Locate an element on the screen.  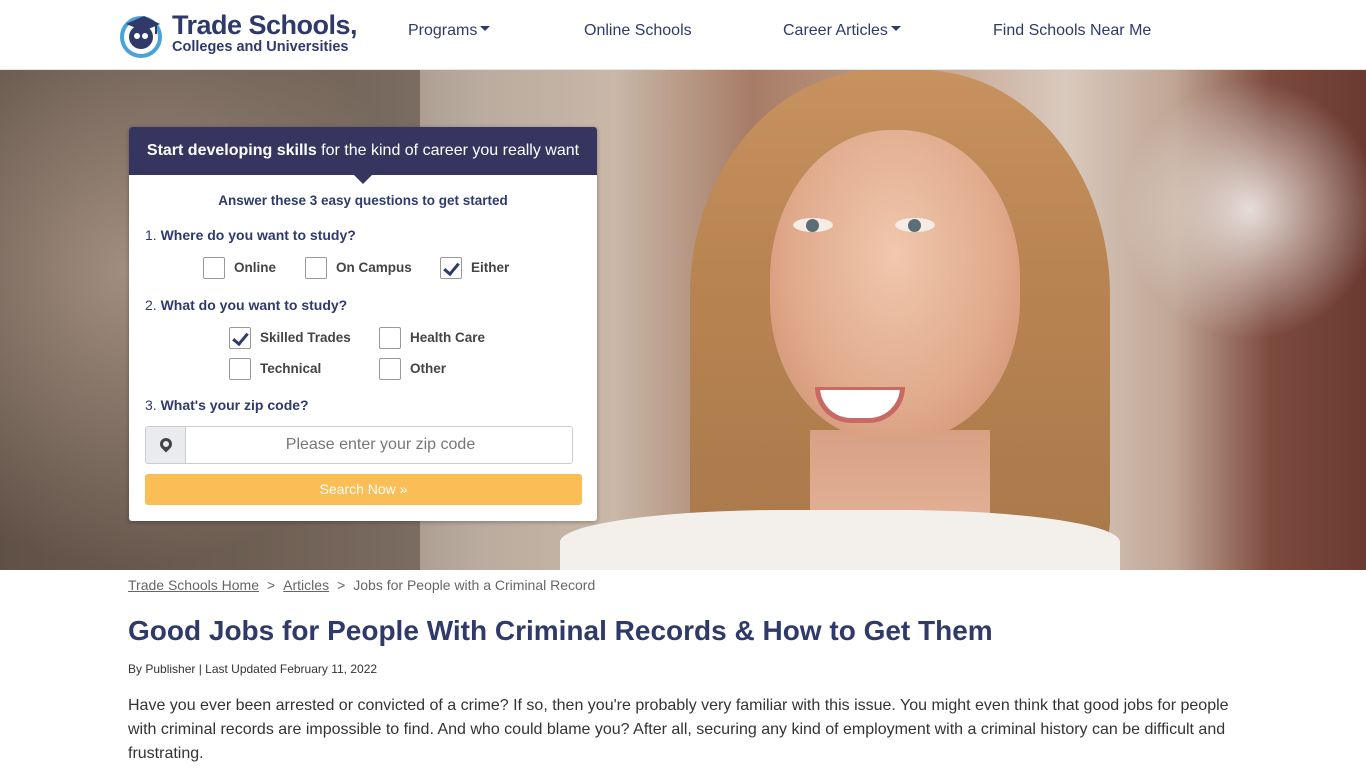
checkbox-other is located at coordinates (390, 369).